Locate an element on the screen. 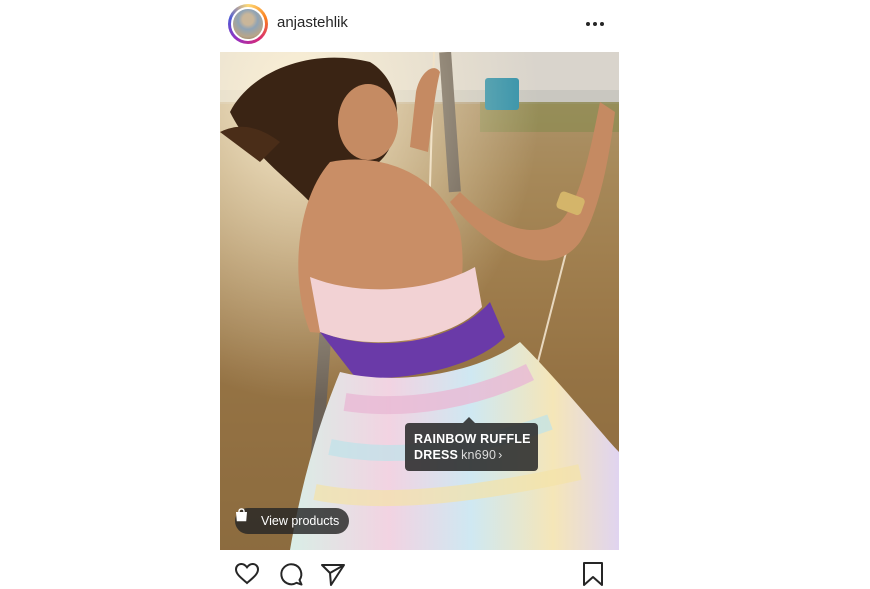  post-header: anjastehlik is located at coordinates (419, 25).